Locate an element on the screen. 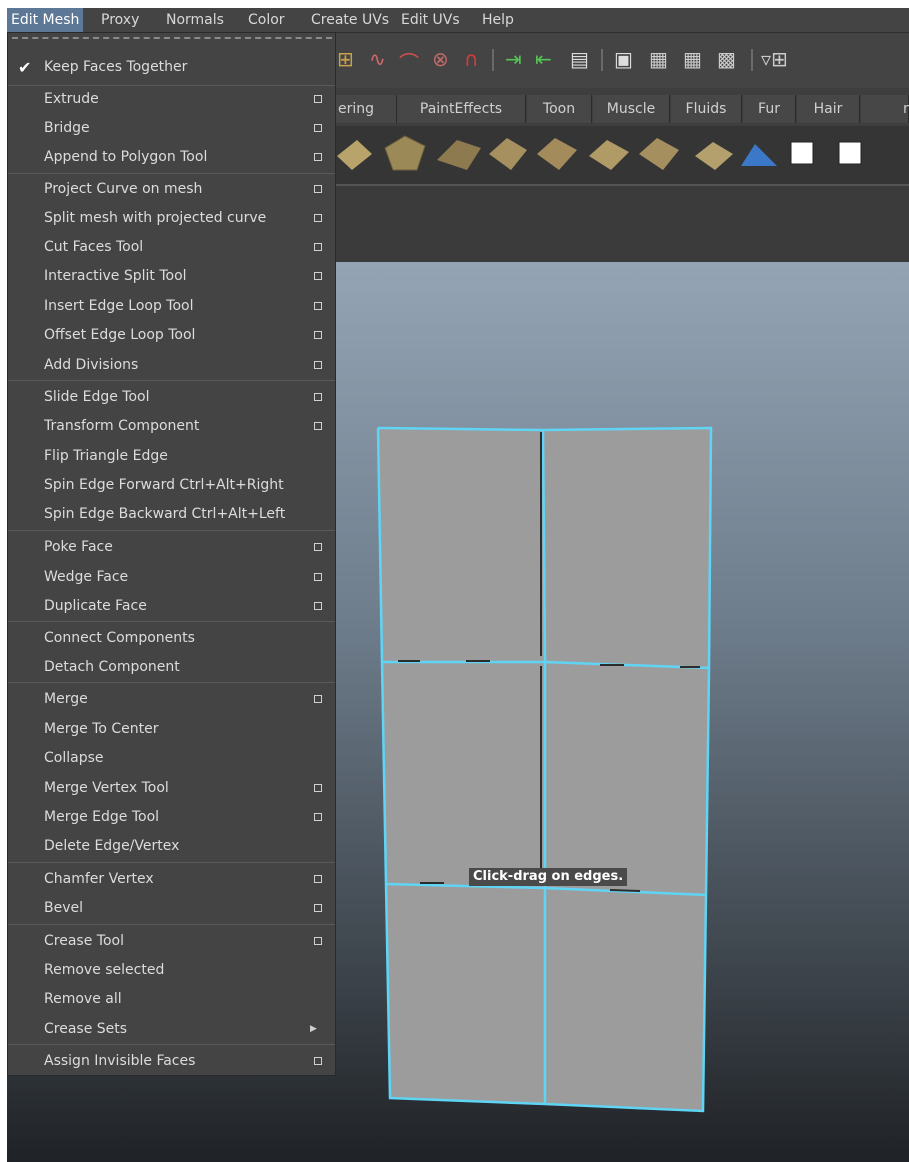  menu-item-merge: Merge is located at coordinates (171, 699).